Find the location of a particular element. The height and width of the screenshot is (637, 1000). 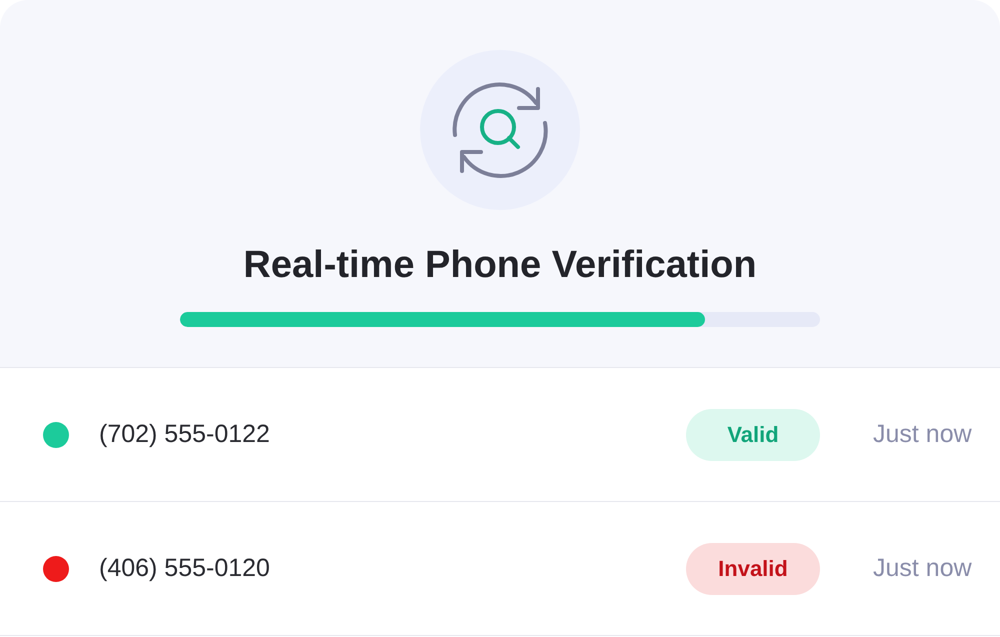

refresh-search-icon is located at coordinates (500, 130).